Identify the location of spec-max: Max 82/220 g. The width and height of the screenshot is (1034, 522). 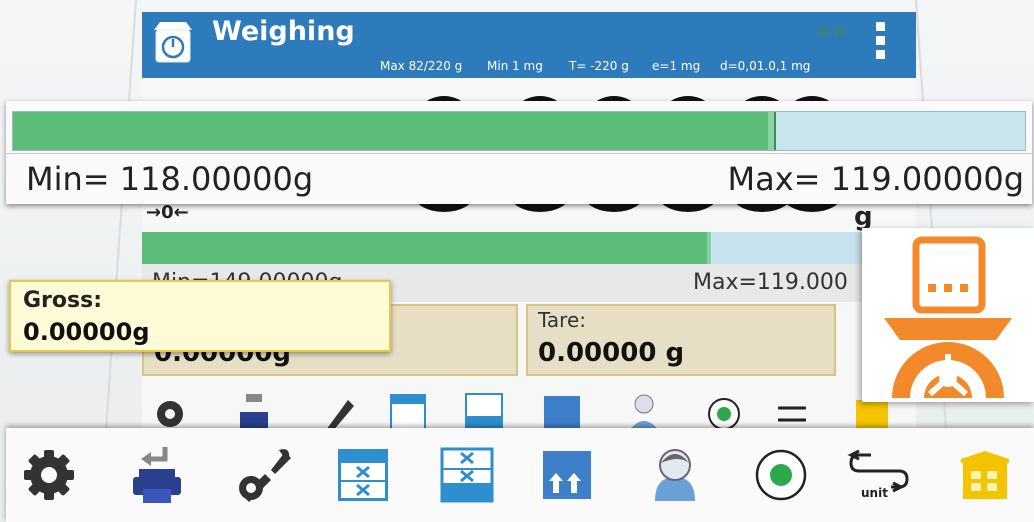
(421, 66).